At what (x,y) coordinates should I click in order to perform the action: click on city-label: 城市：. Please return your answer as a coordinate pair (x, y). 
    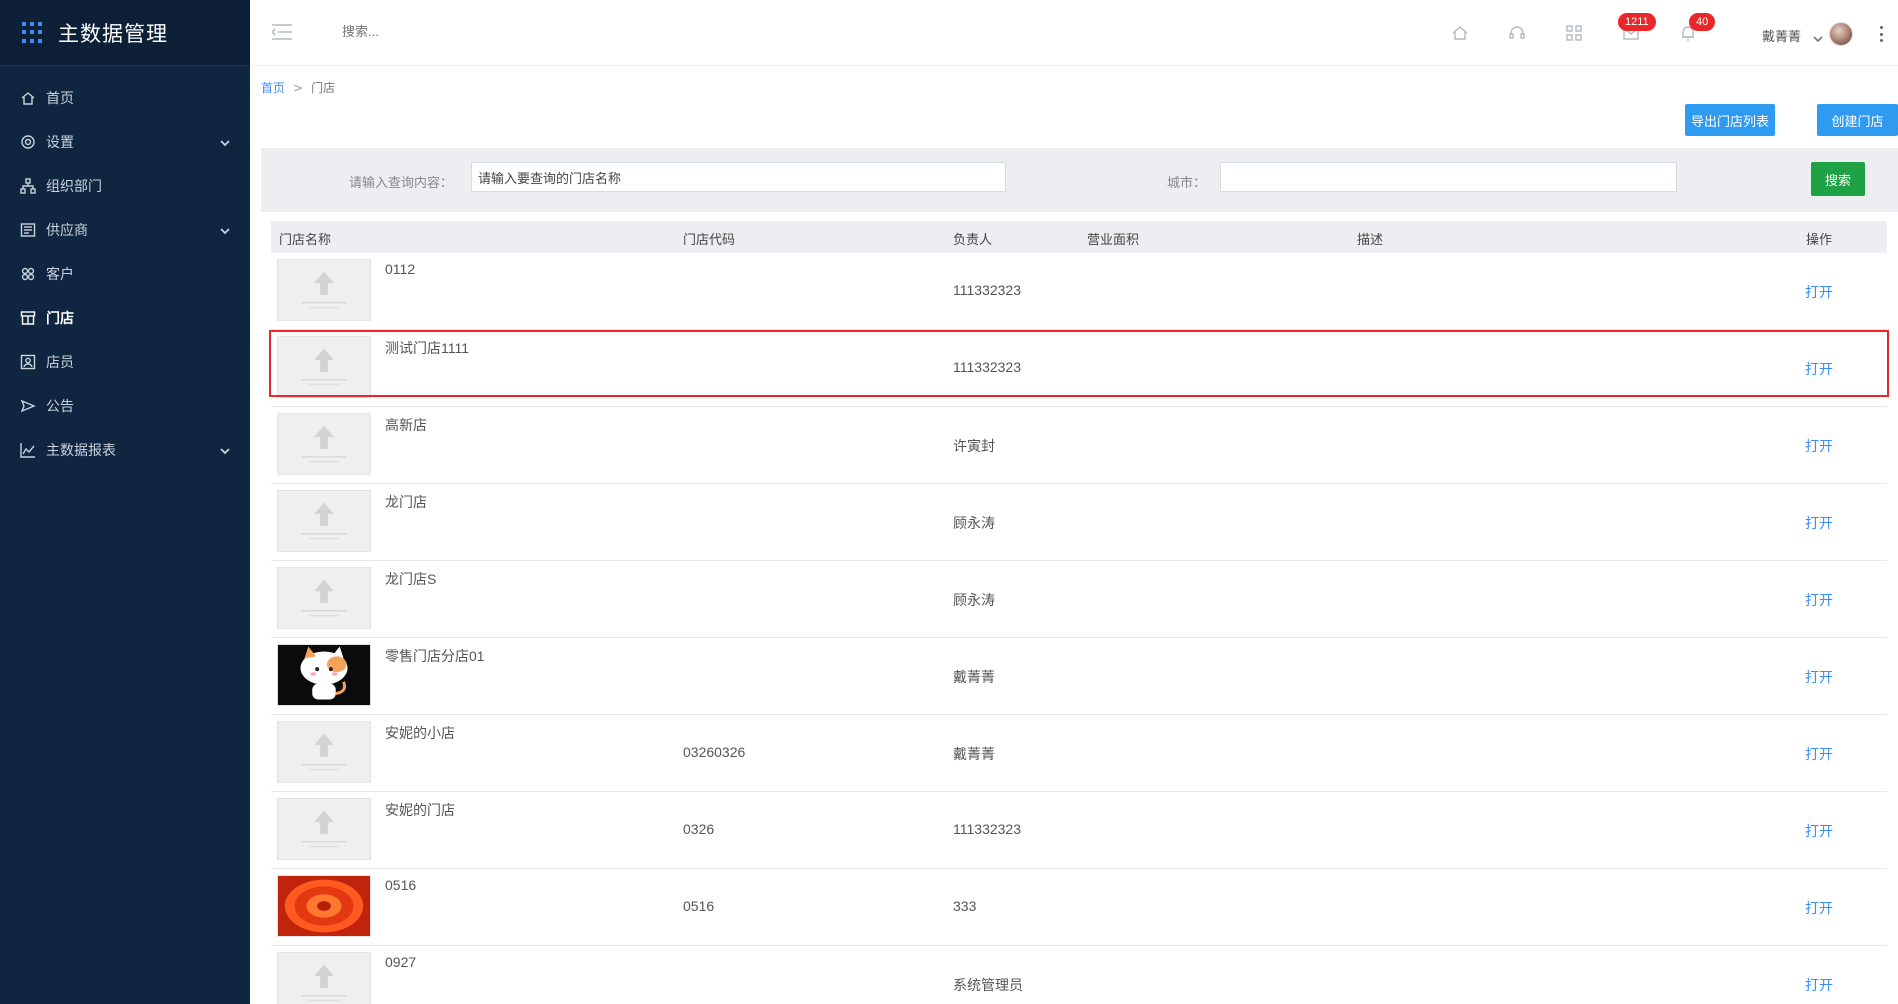
    Looking at the image, I should click on (1187, 183).